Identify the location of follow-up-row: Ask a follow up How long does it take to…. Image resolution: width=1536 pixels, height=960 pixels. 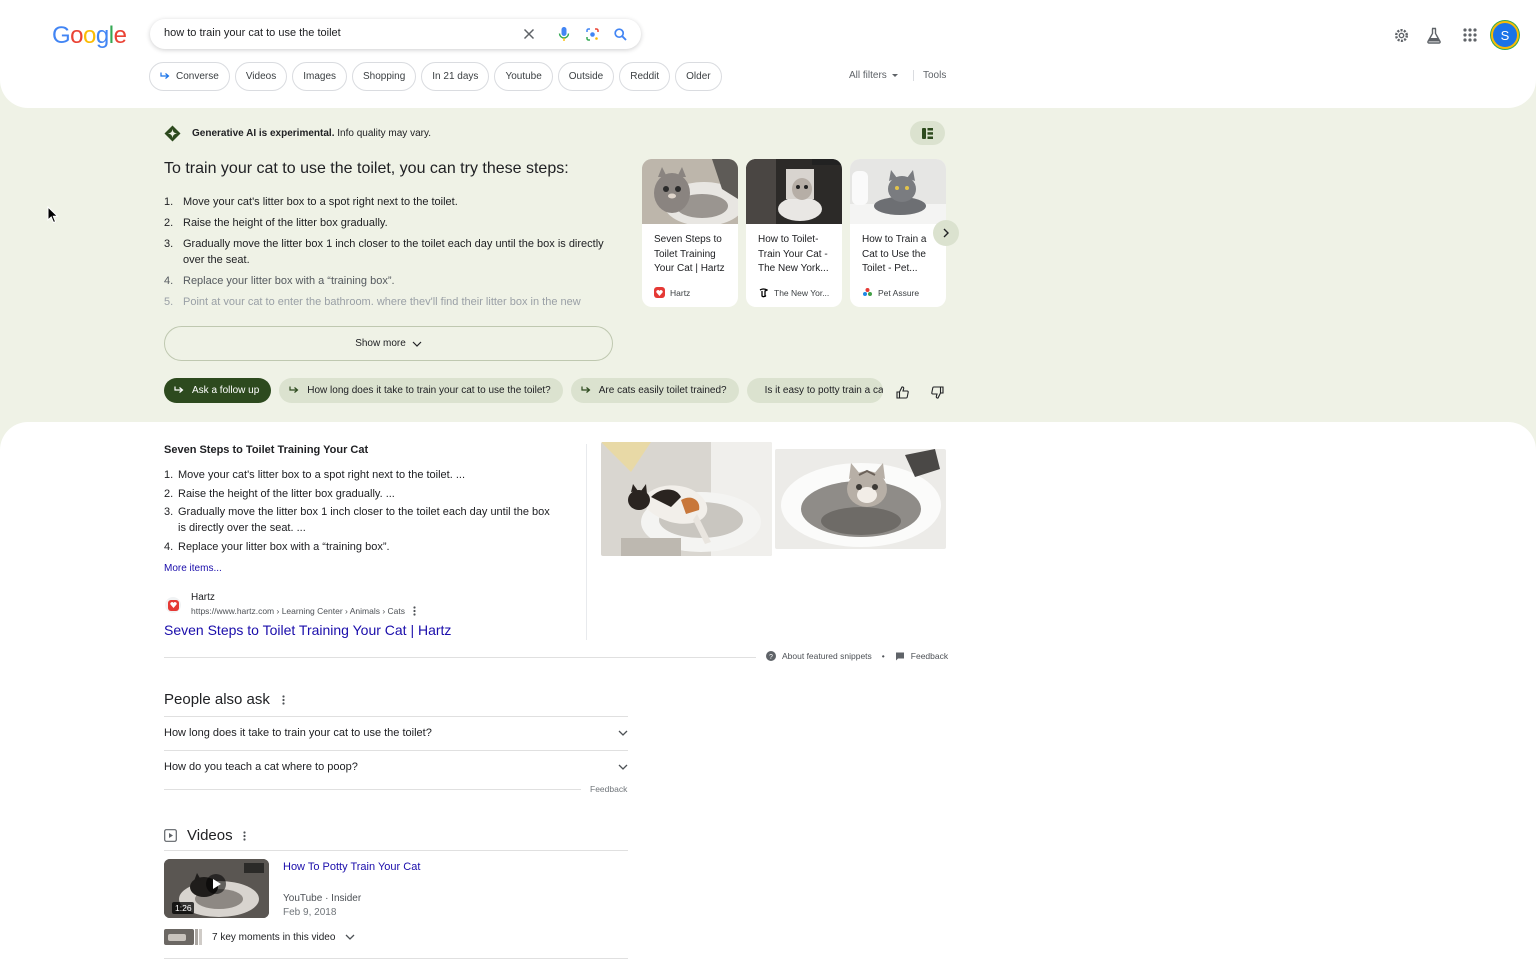
(523, 390).